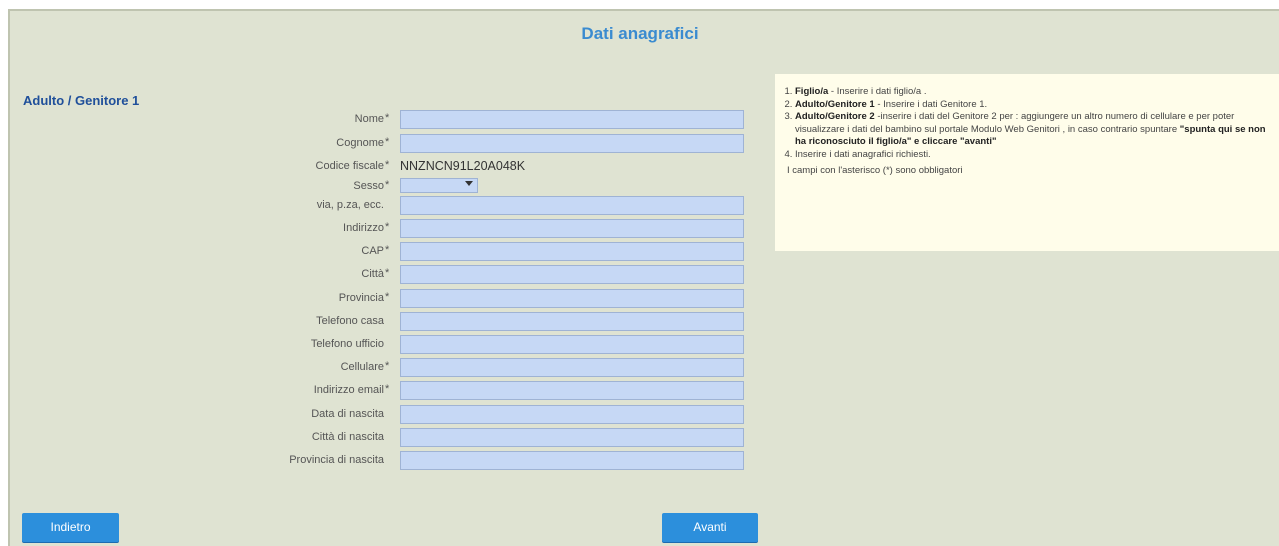 Image resolution: width=1279 pixels, height=546 pixels. Describe the element at coordinates (387, 273) in the screenshot. I see `citta-required-asterisk: *` at that location.